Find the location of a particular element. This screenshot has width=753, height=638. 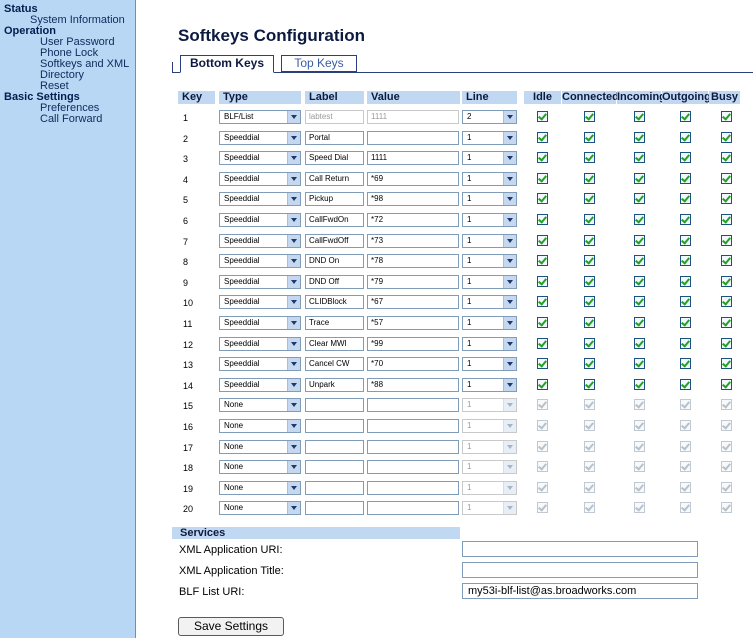

tab-bottom-keys: Bottom Keys is located at coordinates (227, 64).